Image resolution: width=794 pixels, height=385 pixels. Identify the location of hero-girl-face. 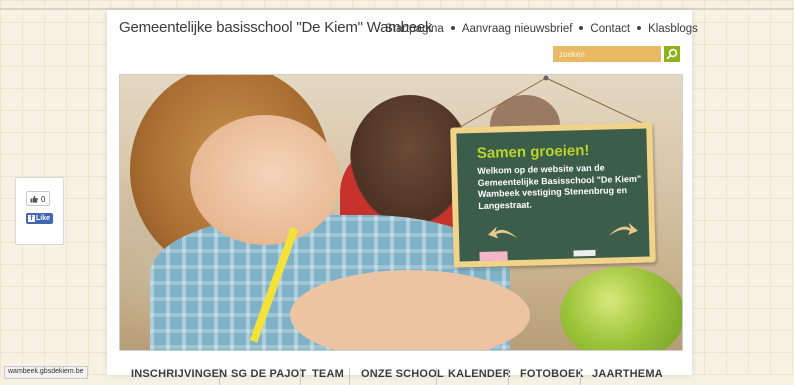
(265, 180).